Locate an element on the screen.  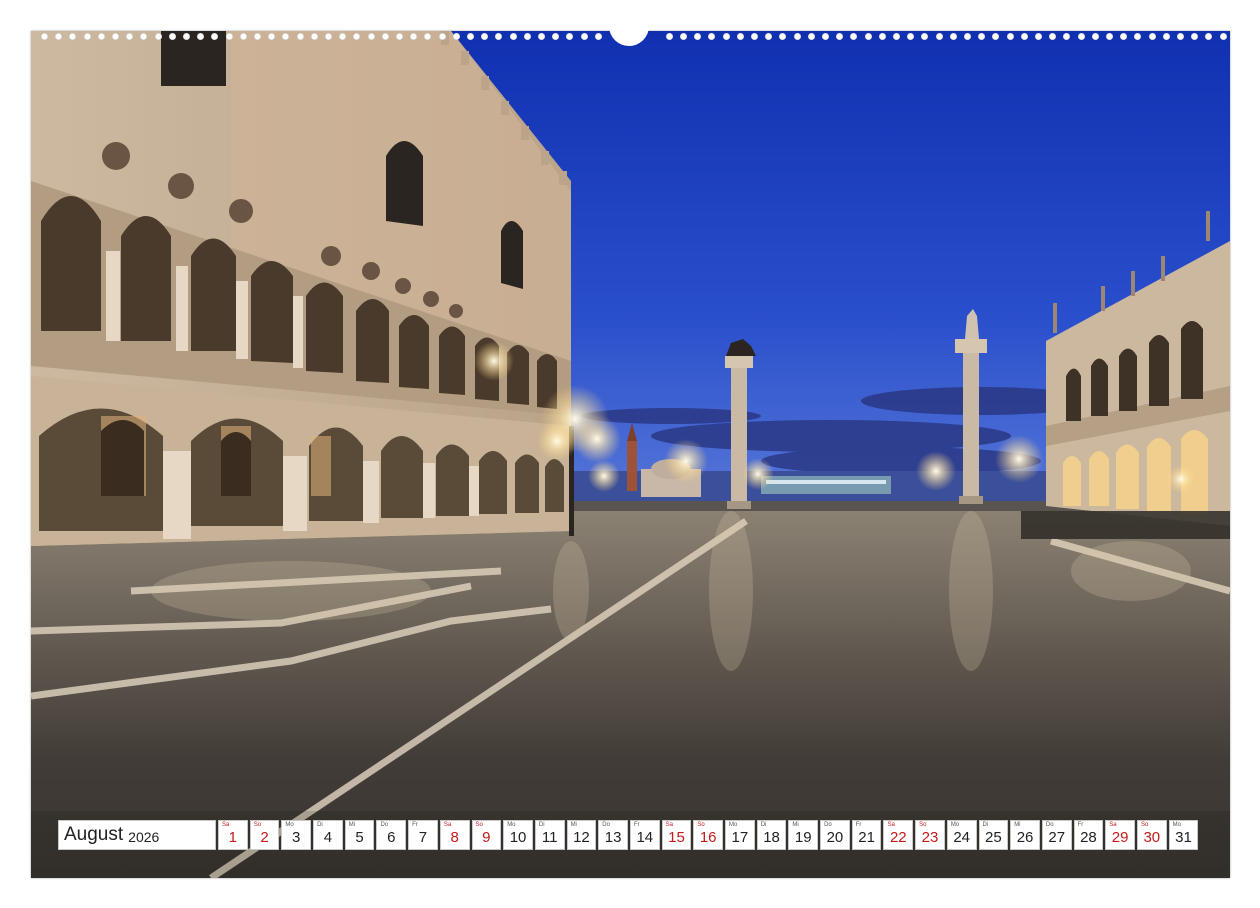
day-cell: So 2 is located at coordinates (264, 835).